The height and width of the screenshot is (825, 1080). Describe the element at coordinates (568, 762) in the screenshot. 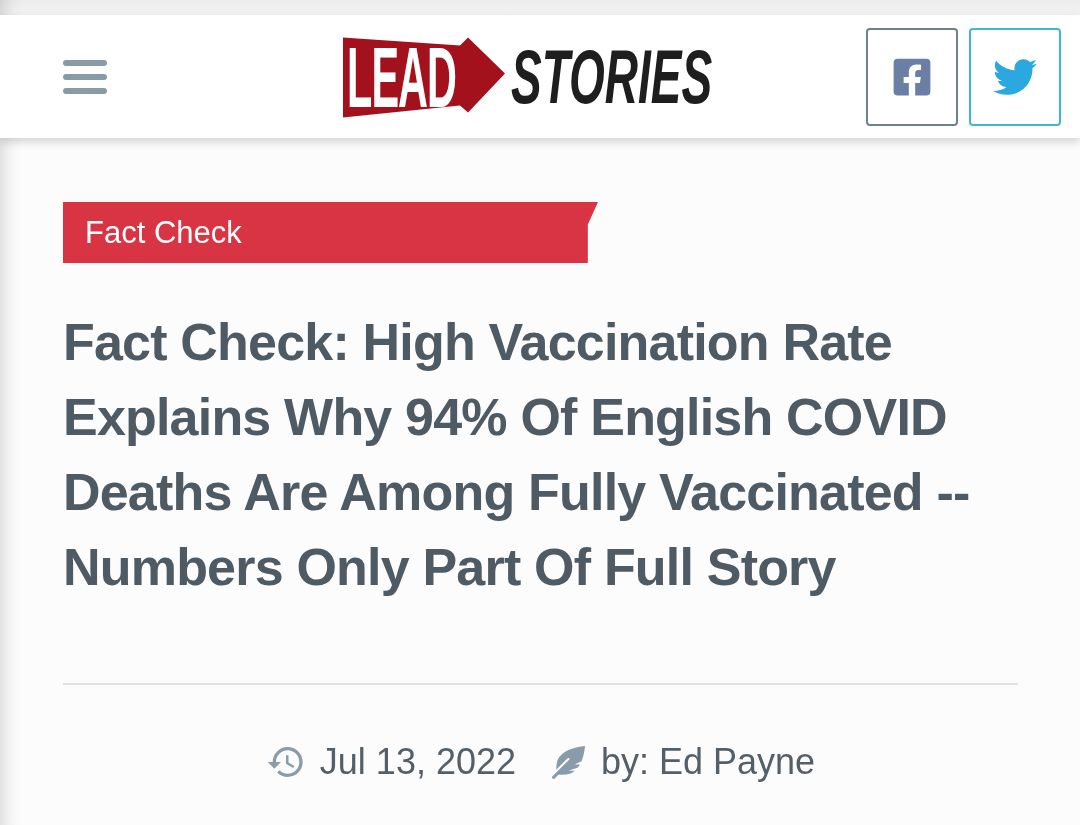

I see `feather-icon` at that location.